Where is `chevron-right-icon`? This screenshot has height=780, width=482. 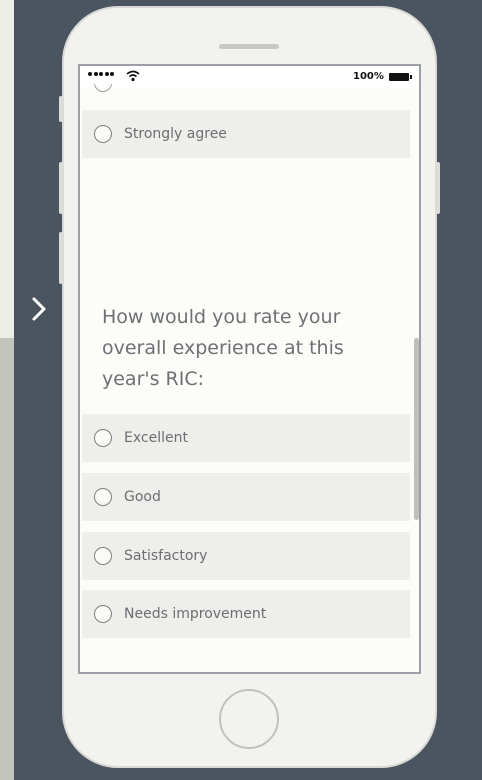
chevron-right-icon is located at coordinates (39, 309).